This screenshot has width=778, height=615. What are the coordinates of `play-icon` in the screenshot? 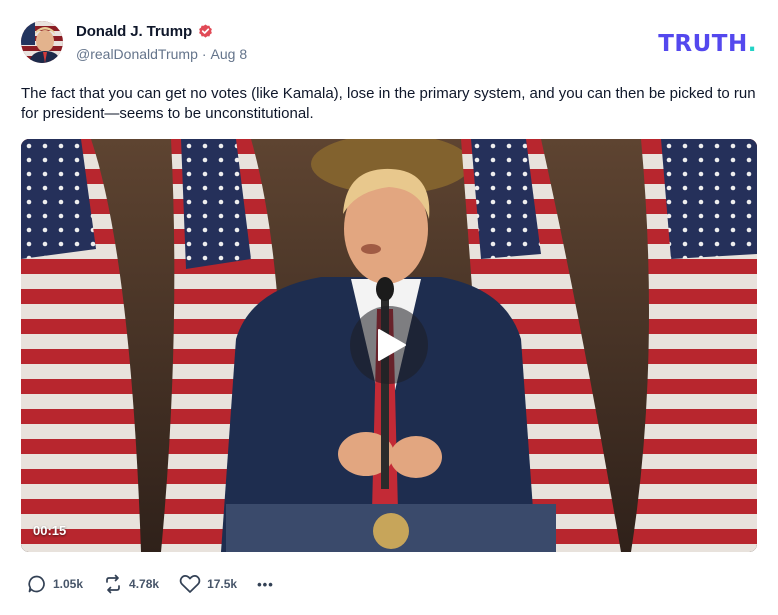 It's located at (392, 345).